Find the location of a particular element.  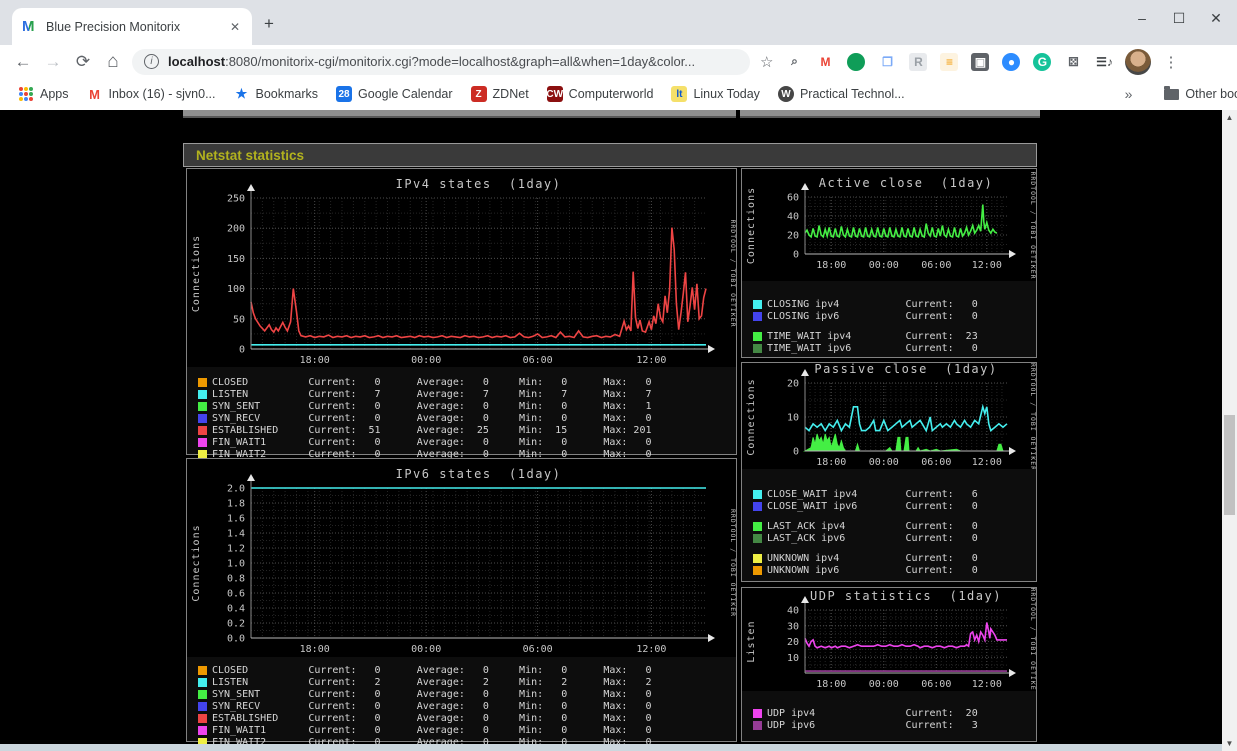

calendar-bookmark-icon: 28 is located at coordinates (344, 94).